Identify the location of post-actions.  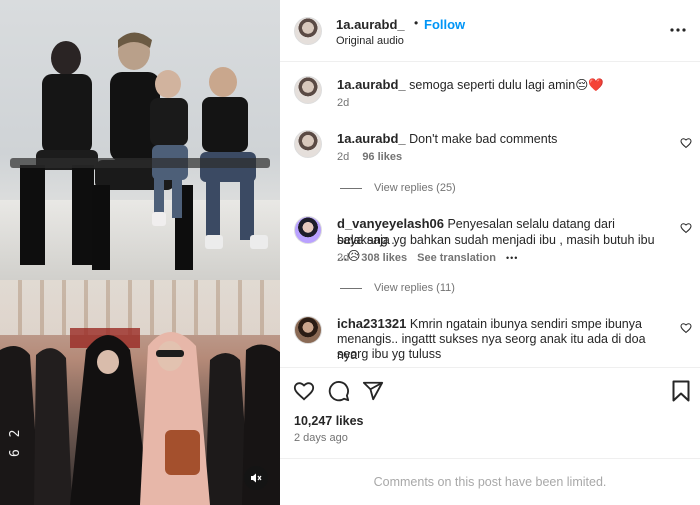
(490, 391).